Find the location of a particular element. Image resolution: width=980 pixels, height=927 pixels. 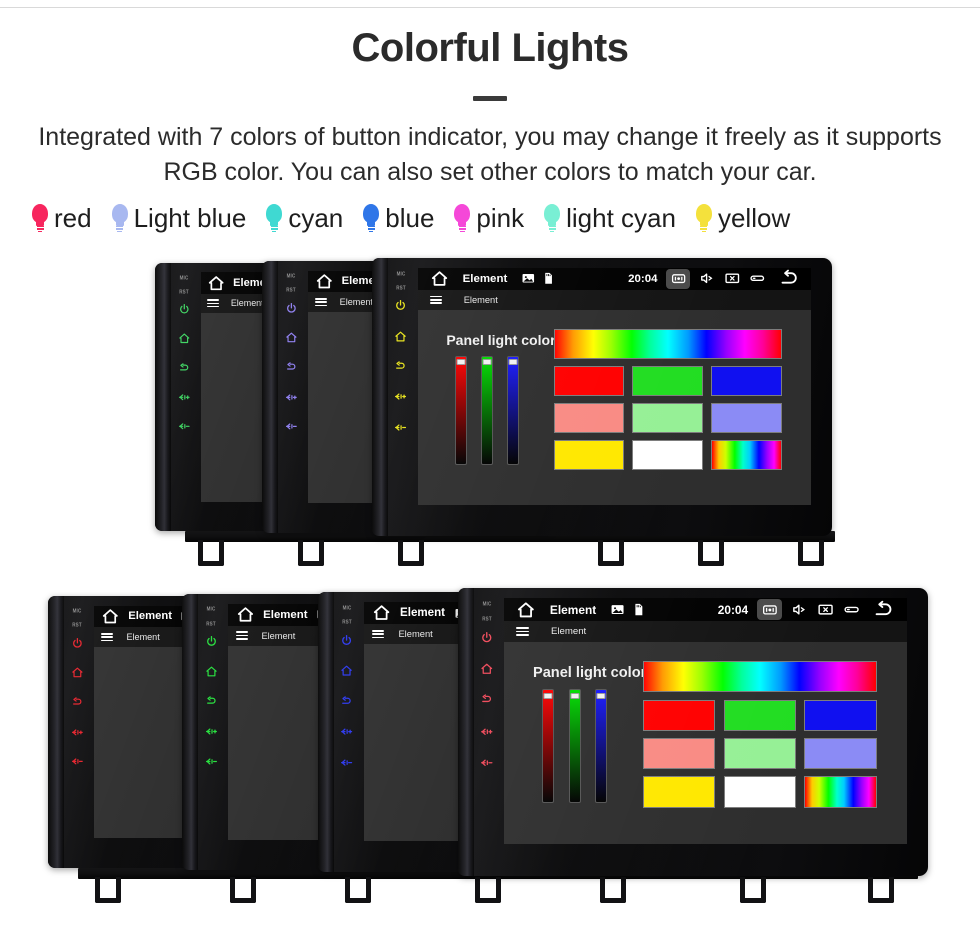

volume-icon is located at coordinates (707, 278).